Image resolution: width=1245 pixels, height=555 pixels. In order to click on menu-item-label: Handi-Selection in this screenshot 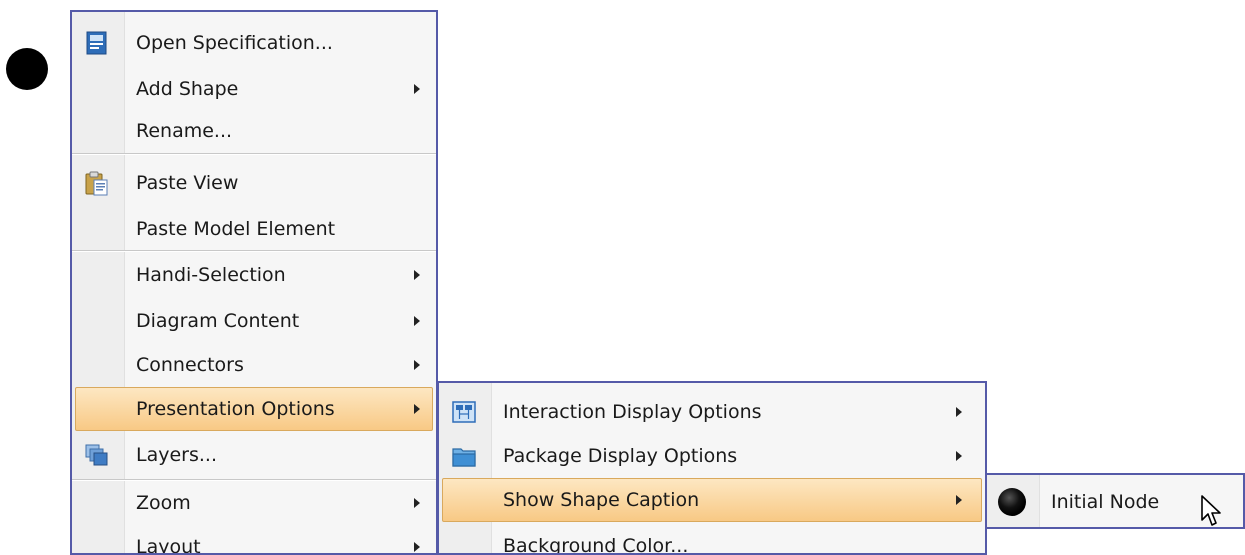, I will do `click(211, 275)`.